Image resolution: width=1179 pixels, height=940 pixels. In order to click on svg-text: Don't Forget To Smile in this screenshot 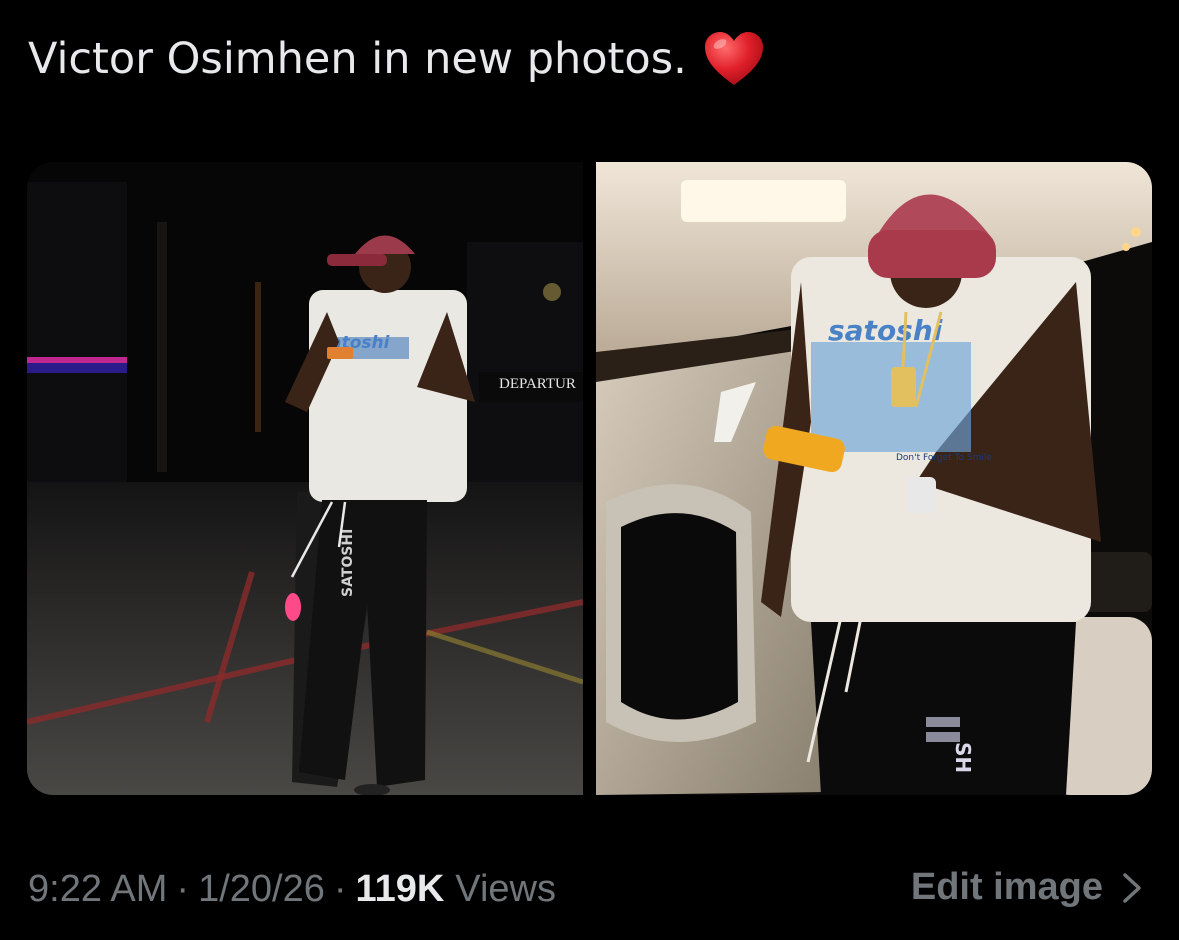, I will do `click(944, 458)`.